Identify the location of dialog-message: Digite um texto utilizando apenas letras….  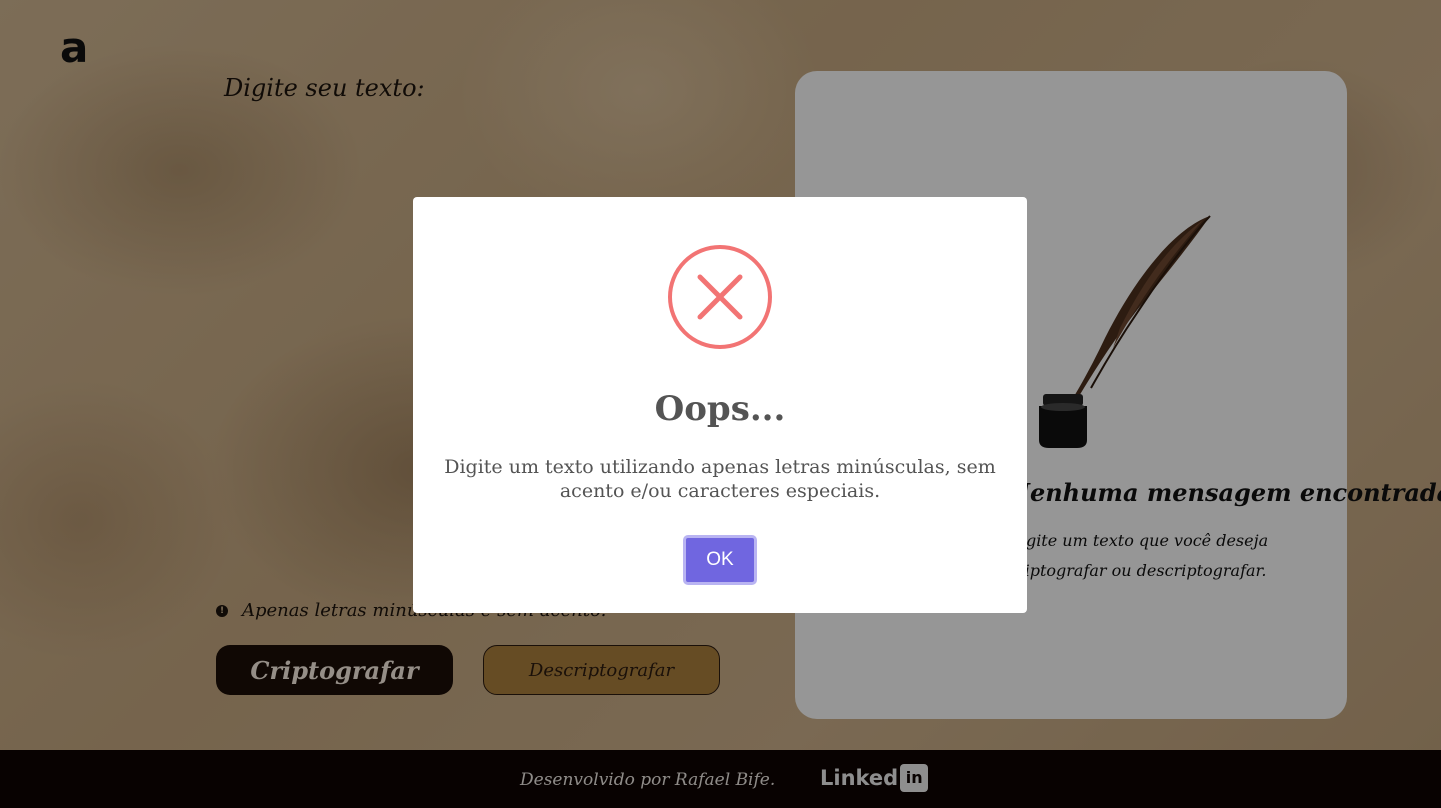
(720, 479).